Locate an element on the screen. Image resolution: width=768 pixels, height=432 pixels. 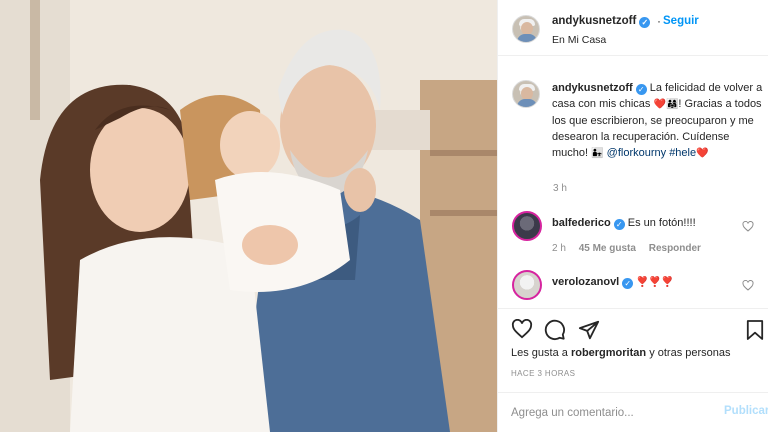
post-actions-bar is located at coordinates (633, 328).